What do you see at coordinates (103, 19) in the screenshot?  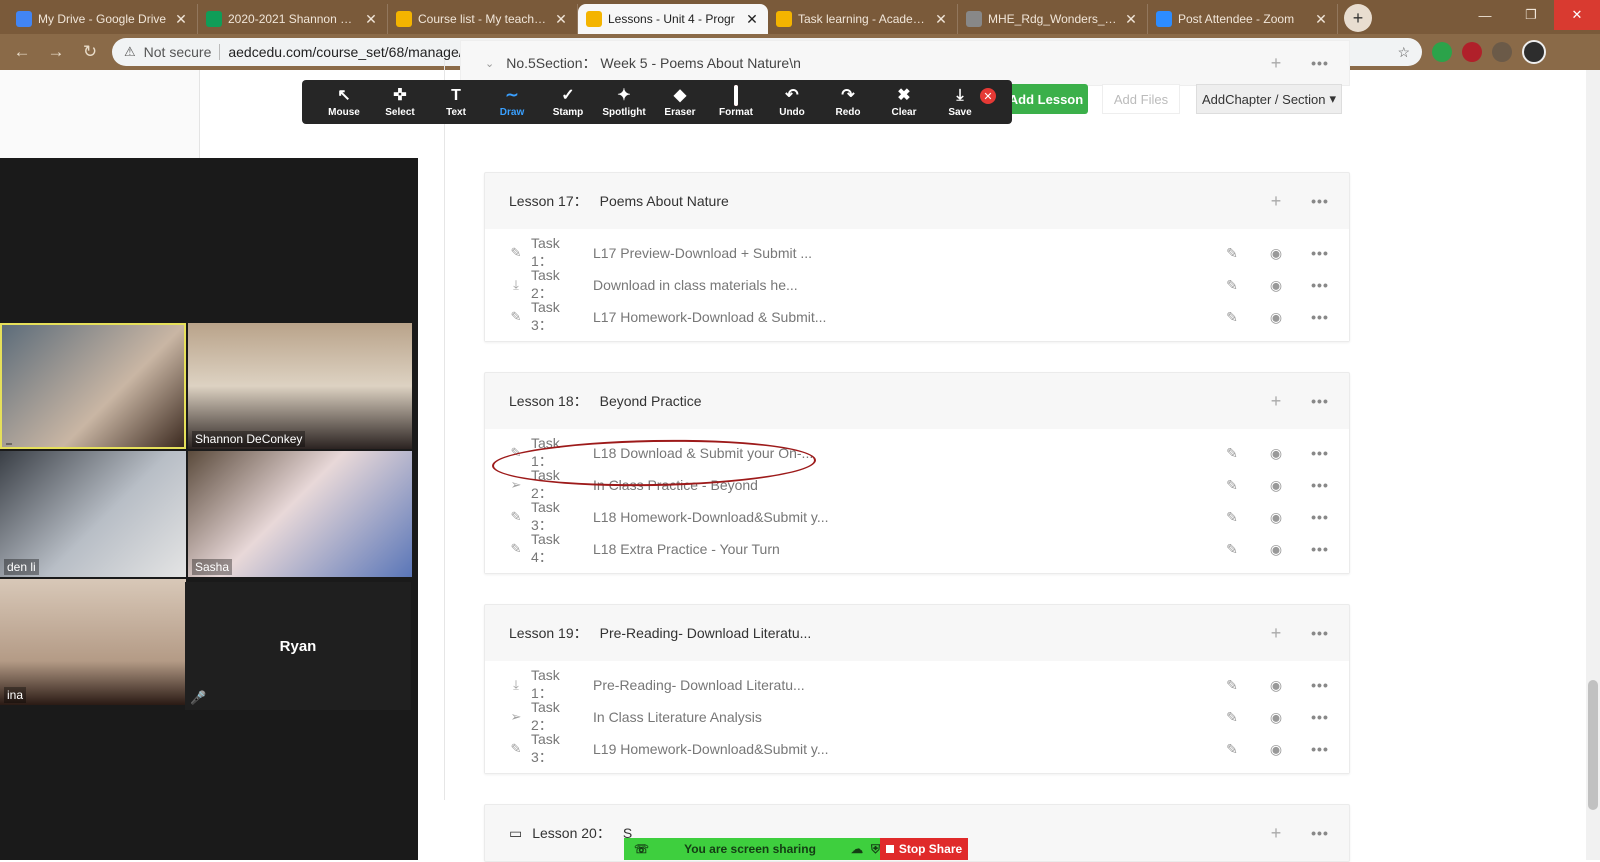 I see `browser-tab: My Drive - Google Drive ✕` at bounding box center [103, 19].